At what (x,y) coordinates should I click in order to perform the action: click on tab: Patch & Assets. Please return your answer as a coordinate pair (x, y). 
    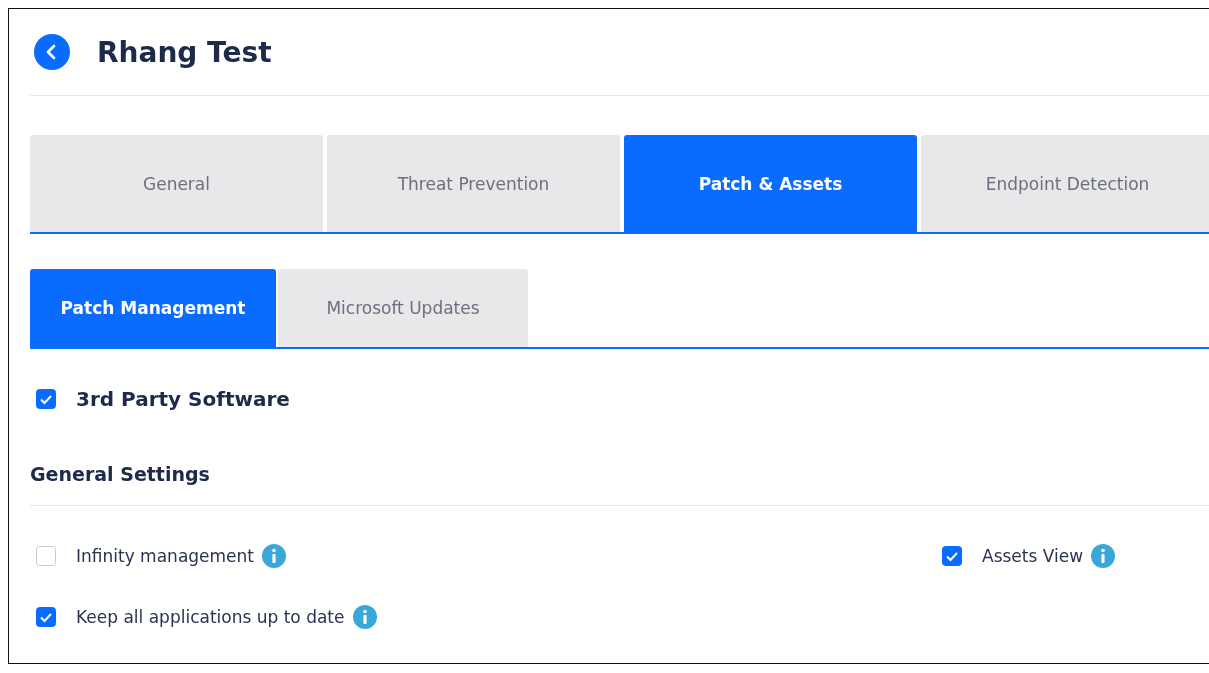
    Looking at the image, I should click on (770, 183).